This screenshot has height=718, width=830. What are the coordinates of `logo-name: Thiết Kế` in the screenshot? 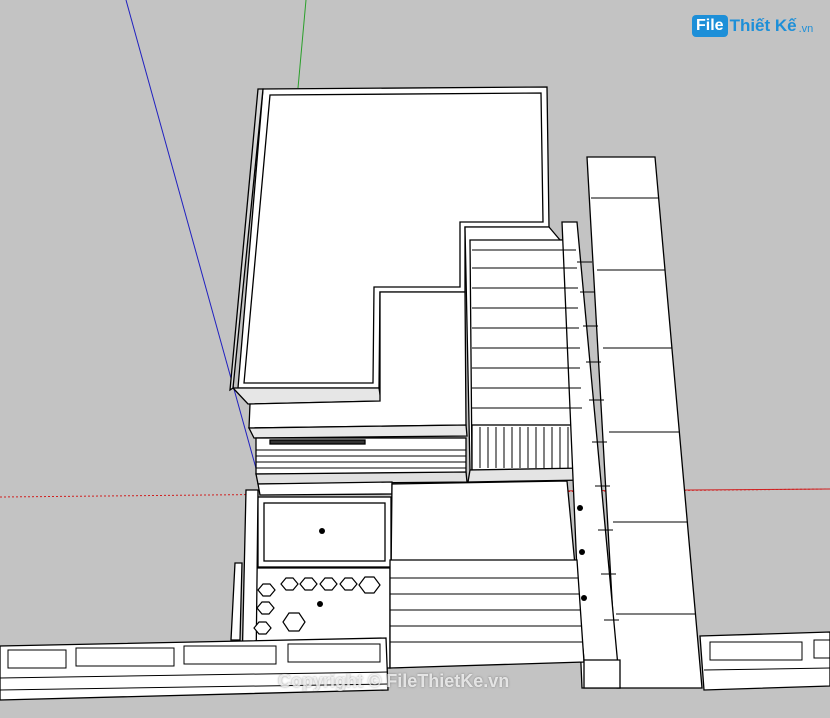 It's located at (763, 25).